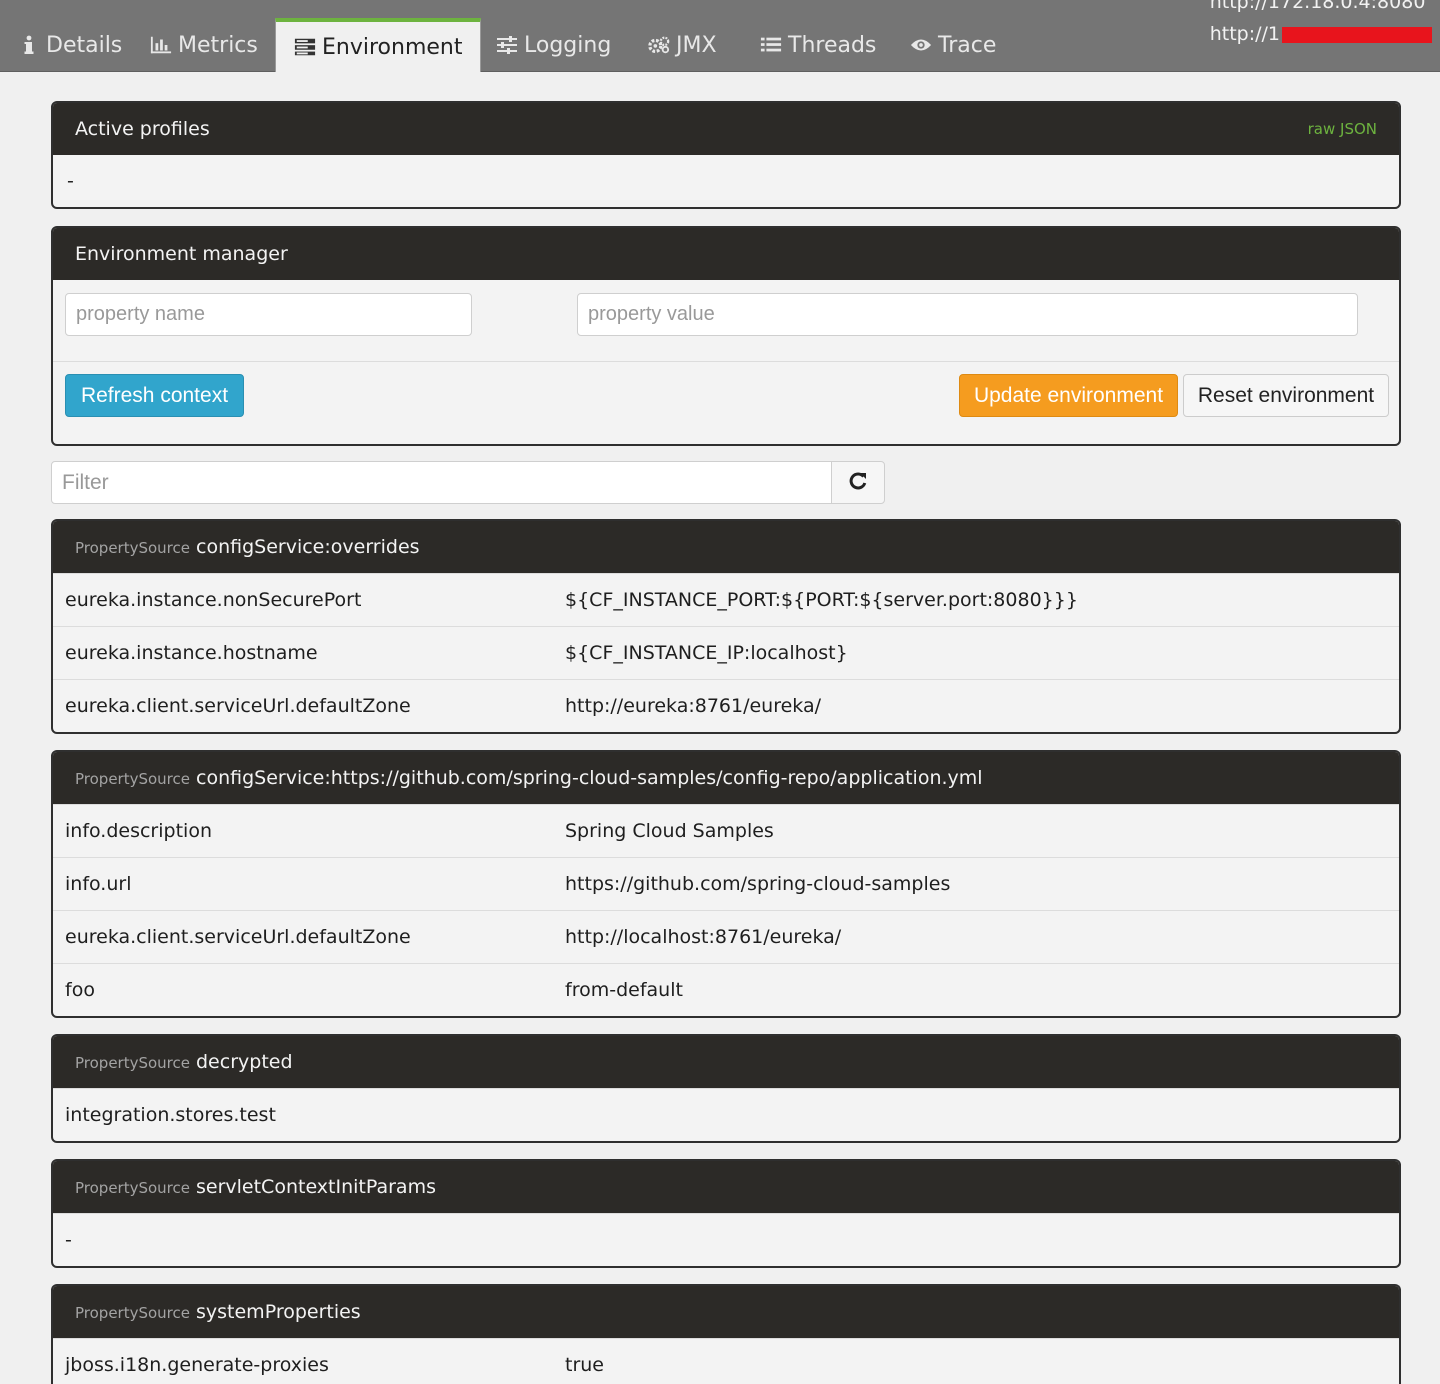  What do you see at coordinates (693, 706) in the screenshot?
I see `property-value: http://eureka:8761/eureka/` at bounding box center [693, 706].